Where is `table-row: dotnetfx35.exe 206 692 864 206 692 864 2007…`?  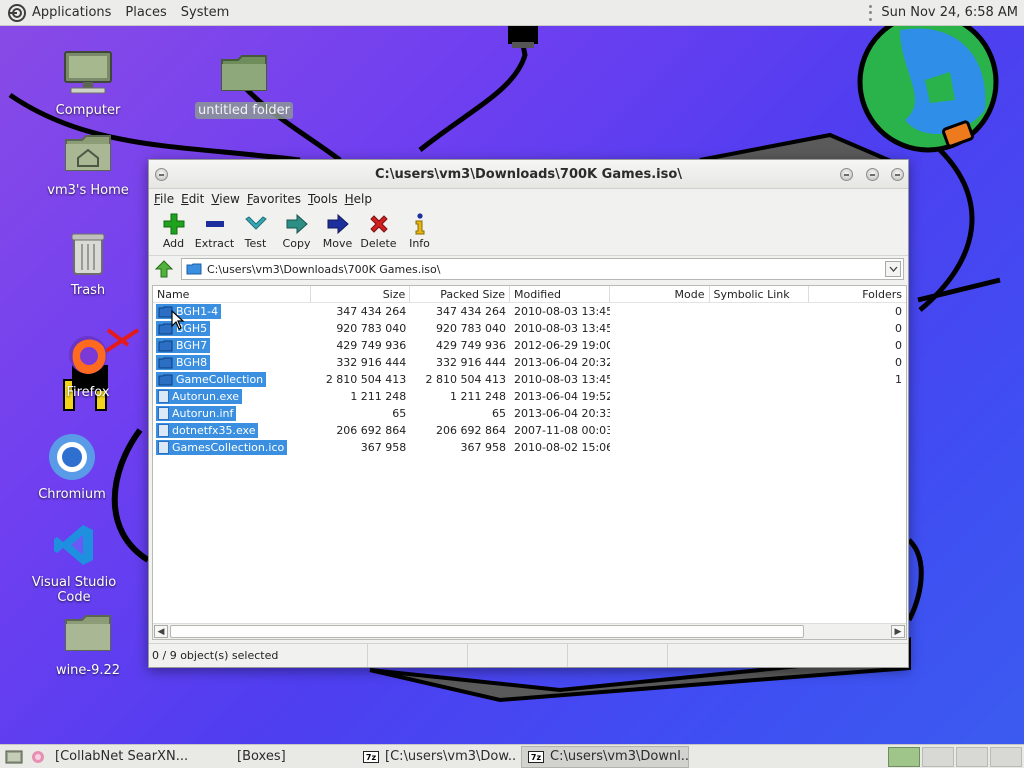
table-row: dotnetfx35.exe 206 692 864 206 692 864 2007… is located at coordinates (529, 430).